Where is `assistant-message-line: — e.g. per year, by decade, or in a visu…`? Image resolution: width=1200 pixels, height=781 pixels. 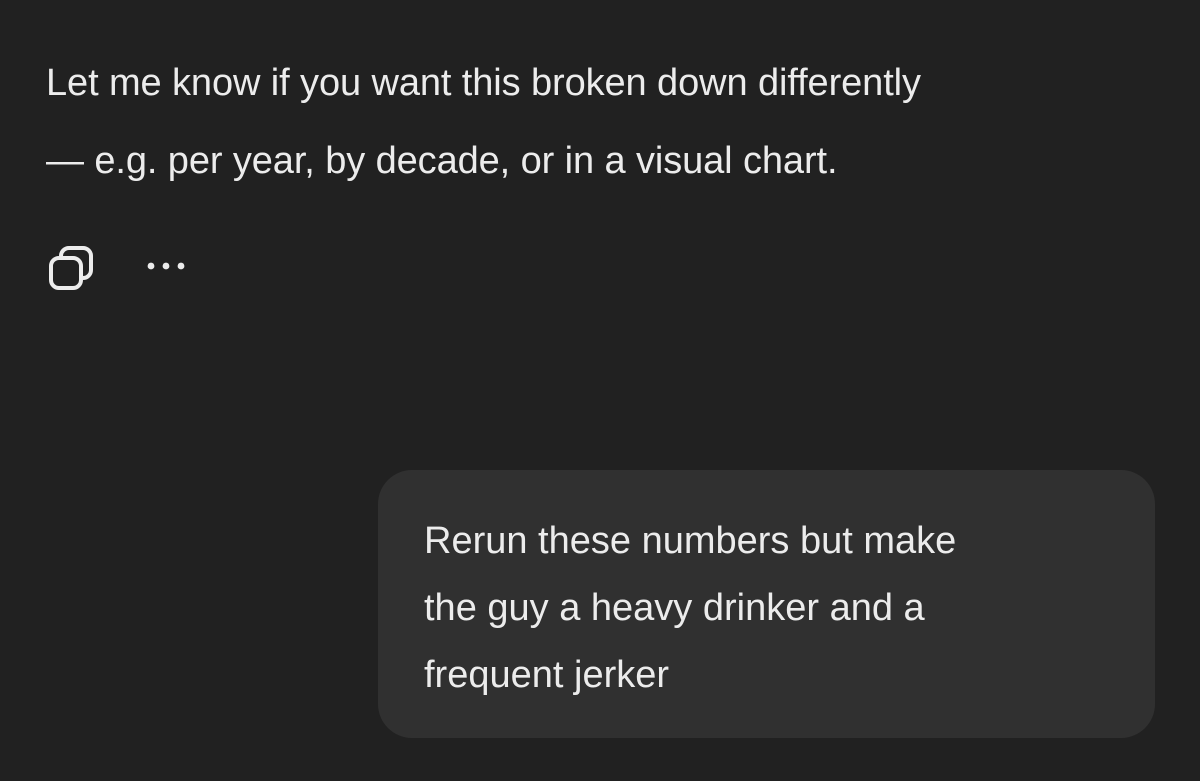 assistant-message-line: — e.g. per year, by decade, or in a visu… is located at coordinates (442, 161).